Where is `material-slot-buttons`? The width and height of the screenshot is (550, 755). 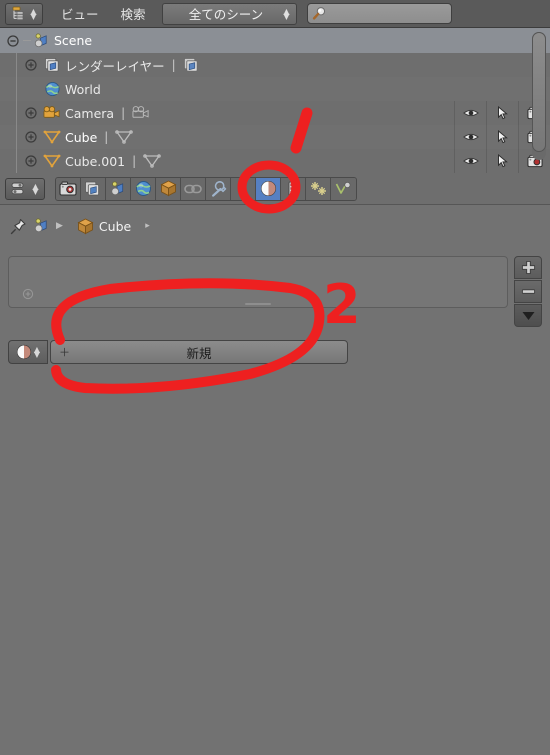 material-slot-buttons is located at coordinates (528, 292).